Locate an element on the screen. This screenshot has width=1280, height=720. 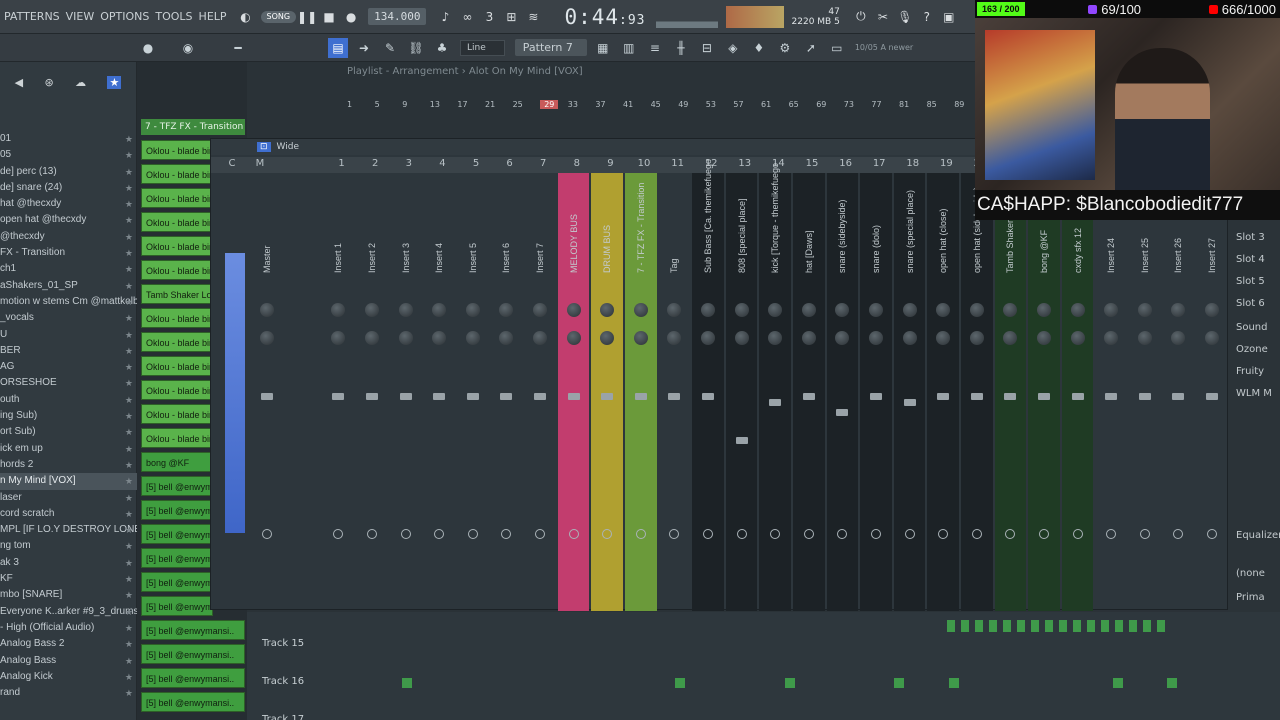
touch-keyboard-icon: ⚙ is located at coordinates (785, 48).